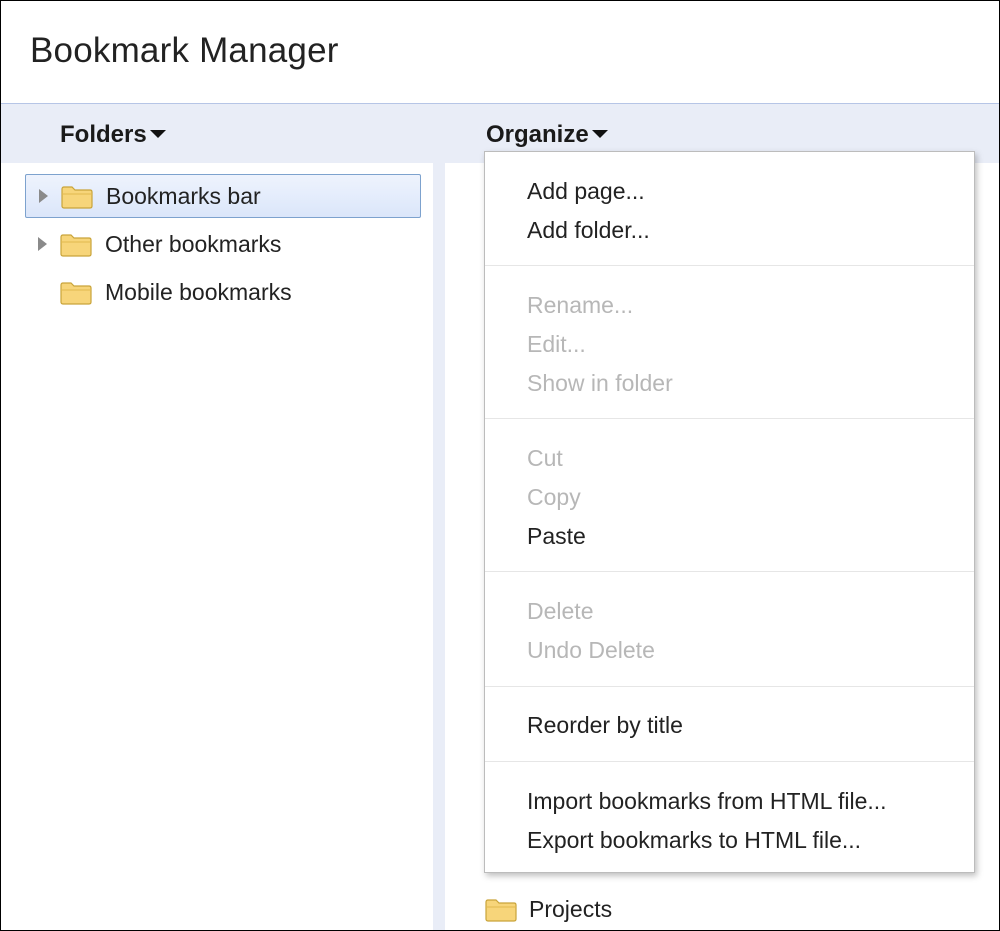 This screenshot has width=1000, height=931. I want to click on organize-button-label: Organize, so click(537, 134).